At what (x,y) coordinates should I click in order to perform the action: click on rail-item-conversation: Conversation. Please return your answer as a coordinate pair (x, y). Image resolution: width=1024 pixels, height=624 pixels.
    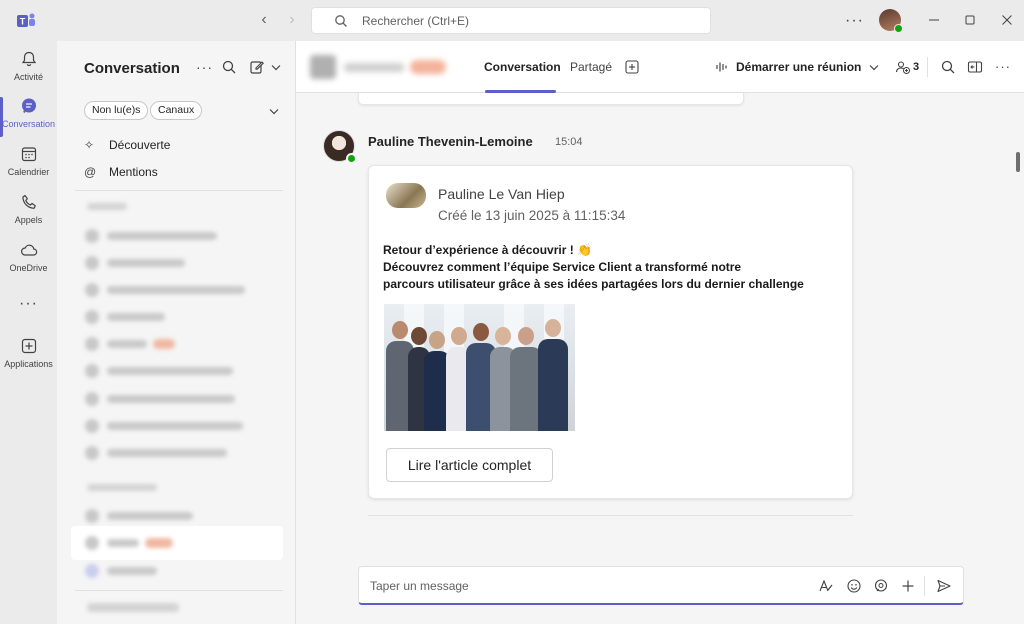
    Looking at the image, I should click on (28, 119).